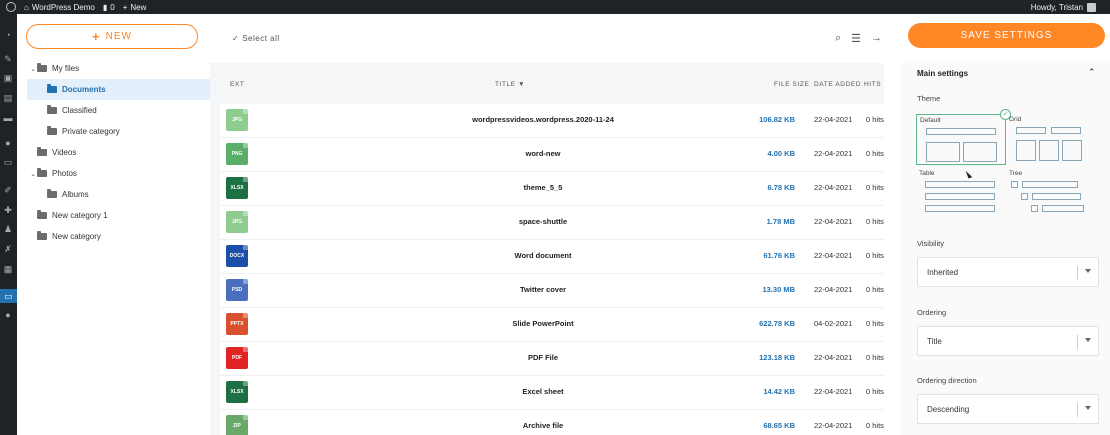 Image resolution: width=1110 pixels, height=435 pixels. I want to click on pin-icon: ✎, so click(8, 59).